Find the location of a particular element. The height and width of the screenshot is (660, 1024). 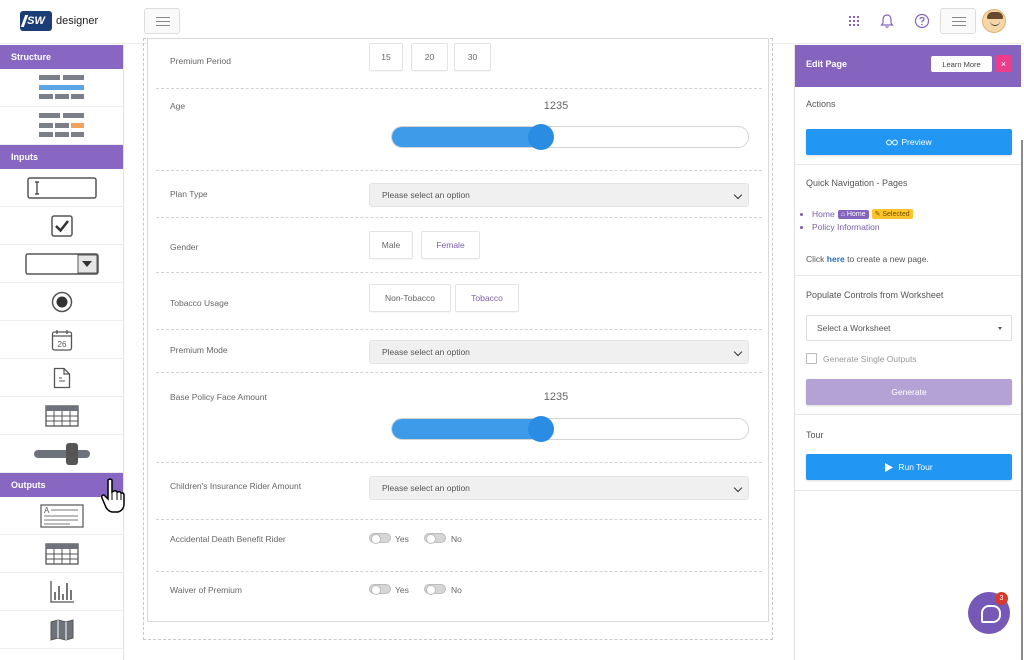

age-row: Age 1235 is located at coordinates (459, 130).